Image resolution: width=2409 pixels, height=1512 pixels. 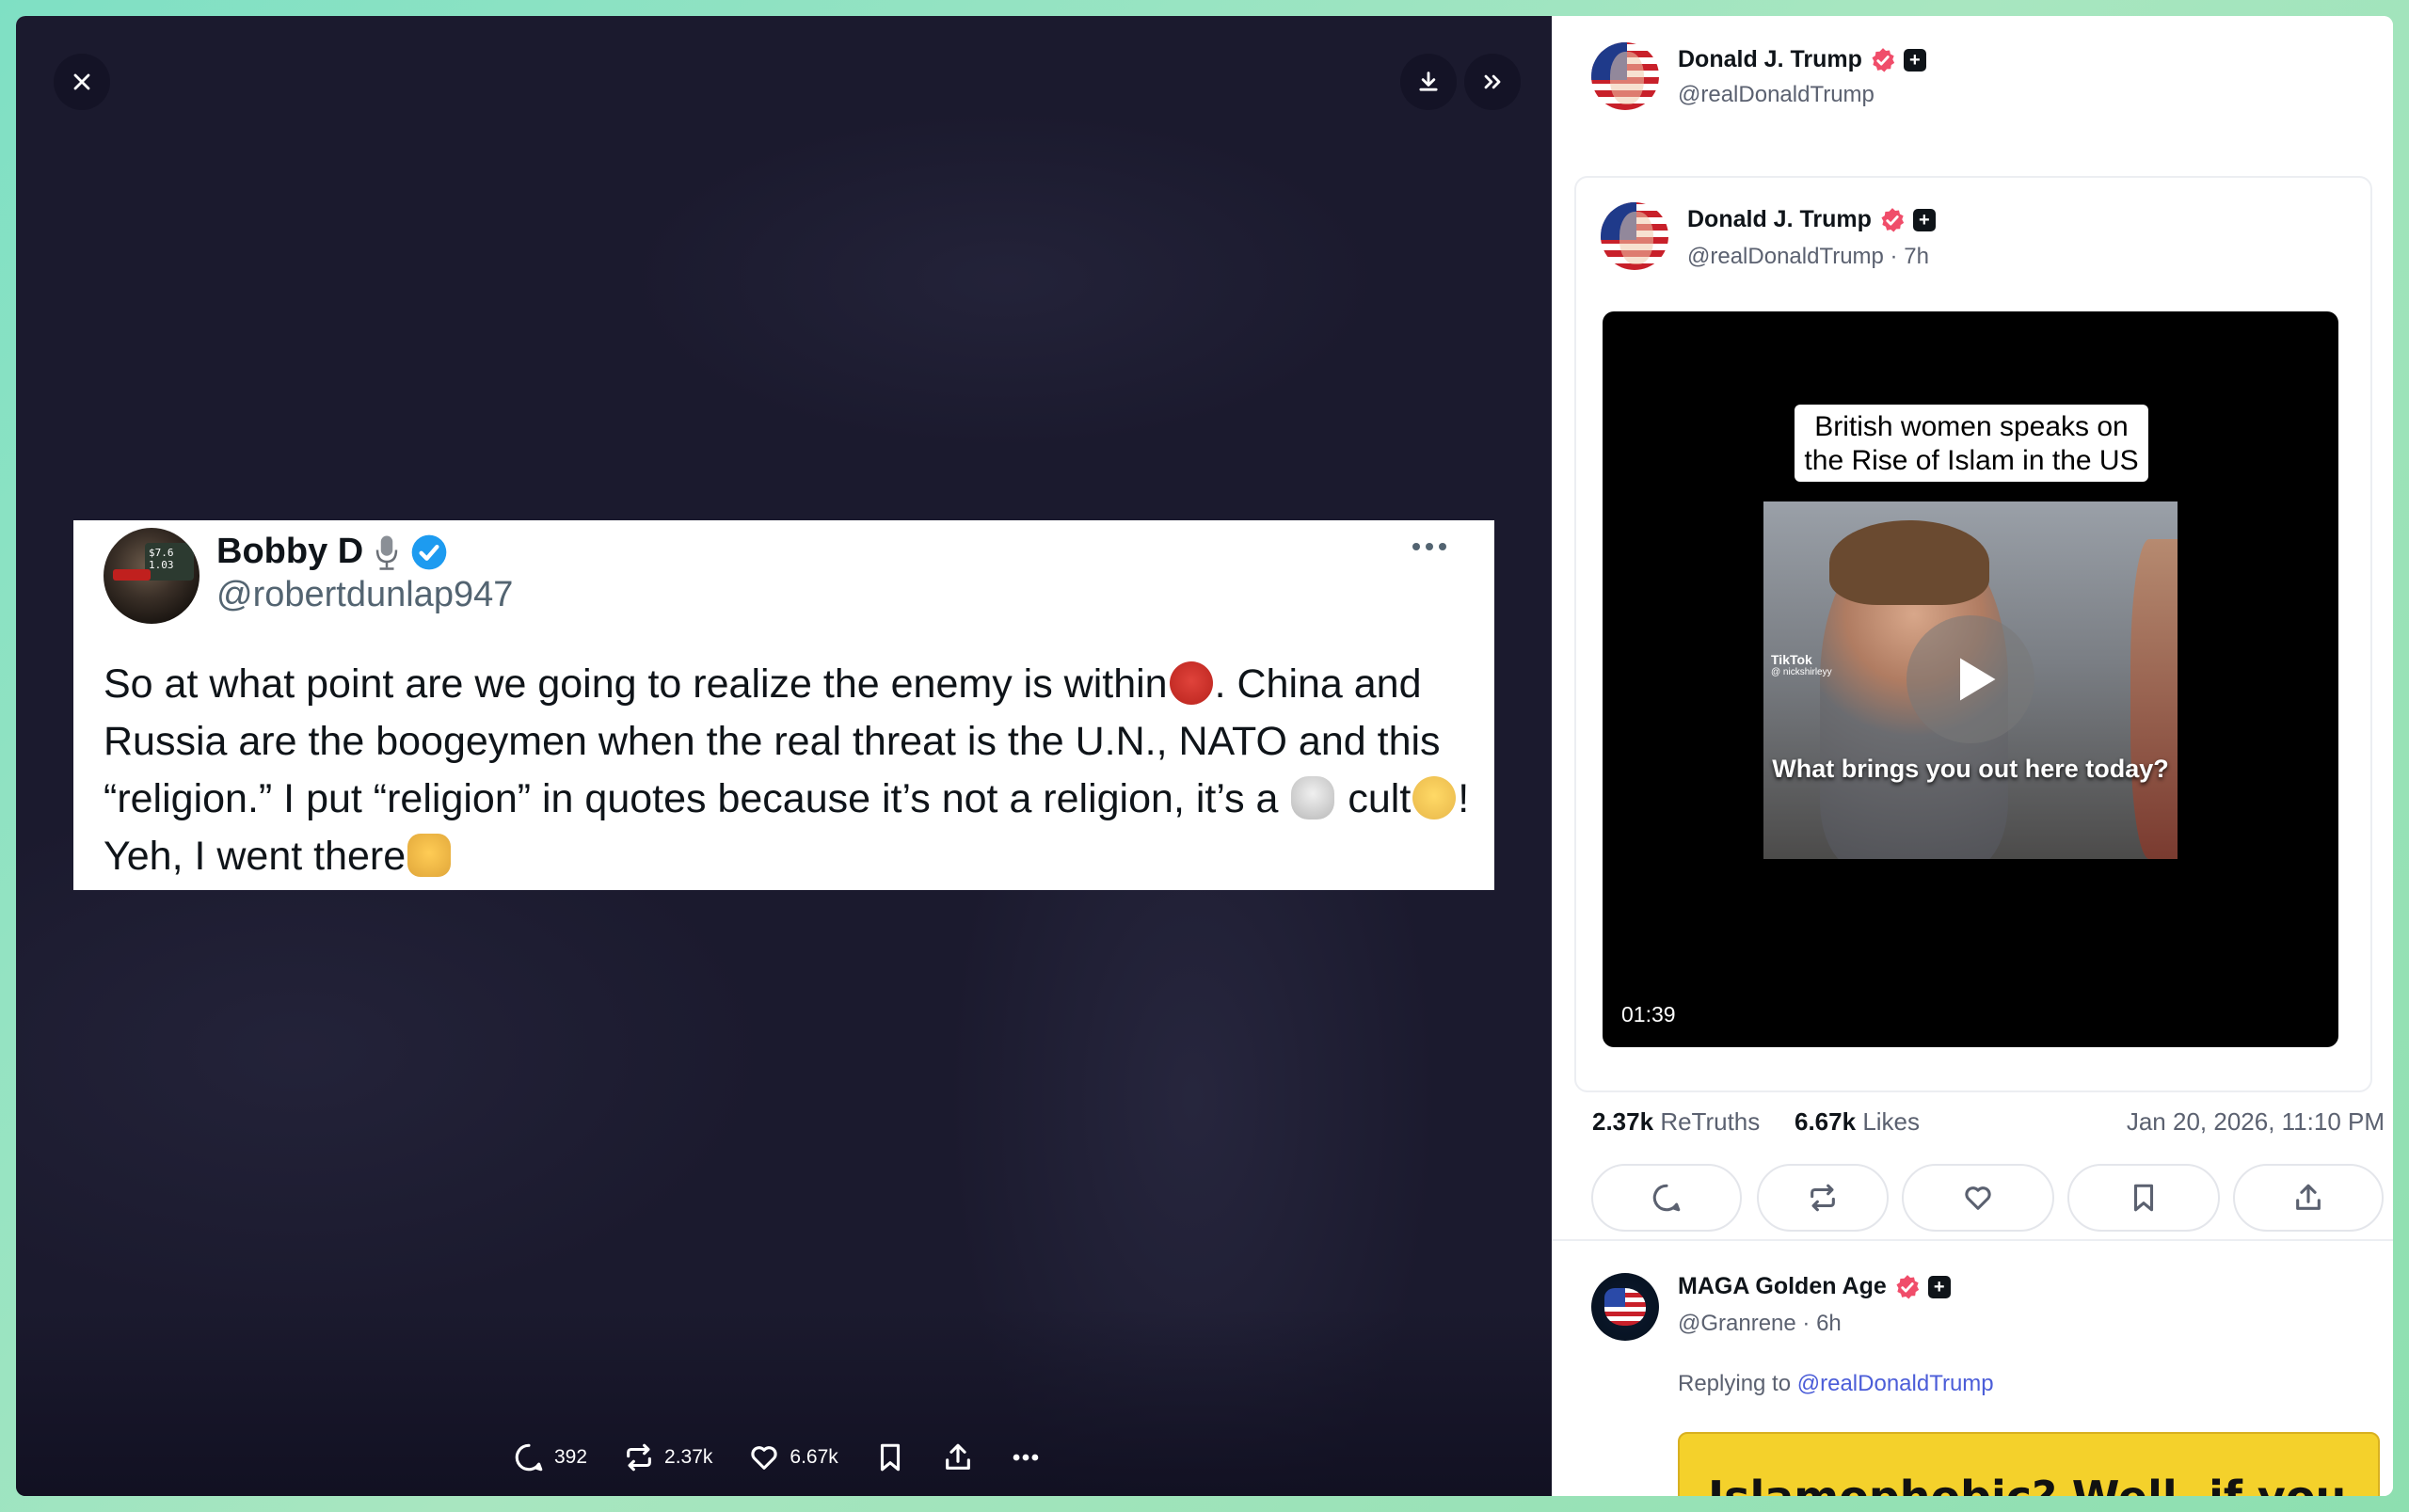 I want to click on microphone-icon, so click(x=386, y=553).